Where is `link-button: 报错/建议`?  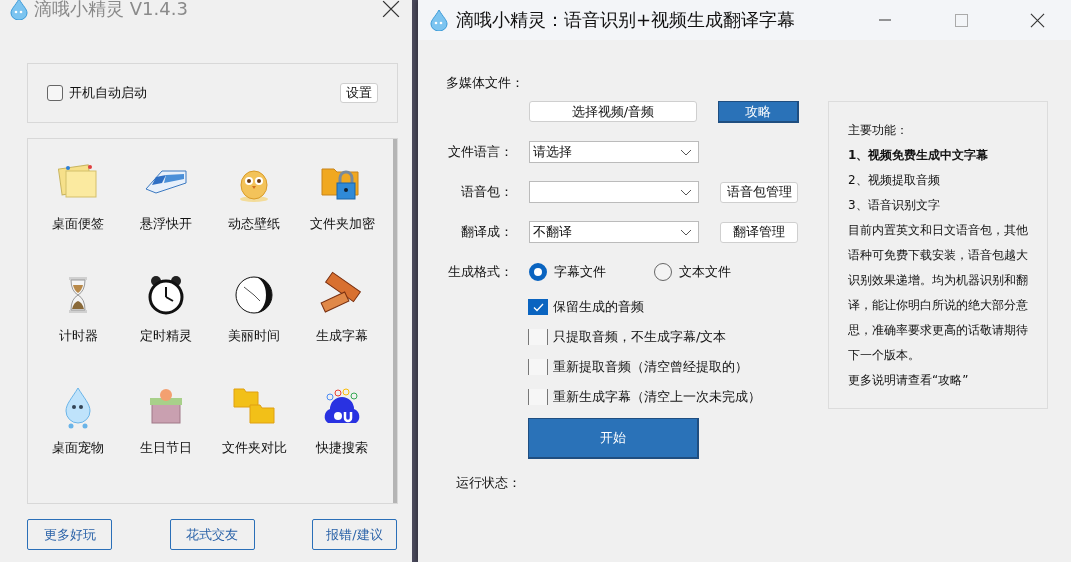
link-button: 报错/建议 is located at coordinates (354, 534).